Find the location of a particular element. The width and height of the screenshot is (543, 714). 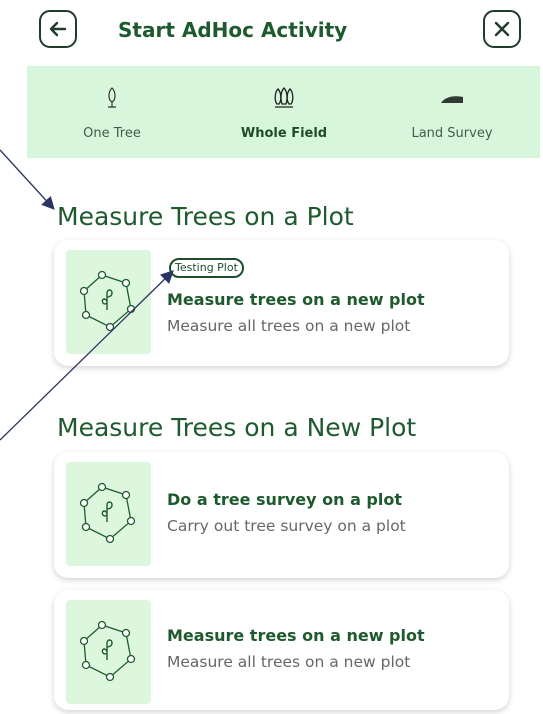

arrow-left-icon is located at coordinates (58, 29).